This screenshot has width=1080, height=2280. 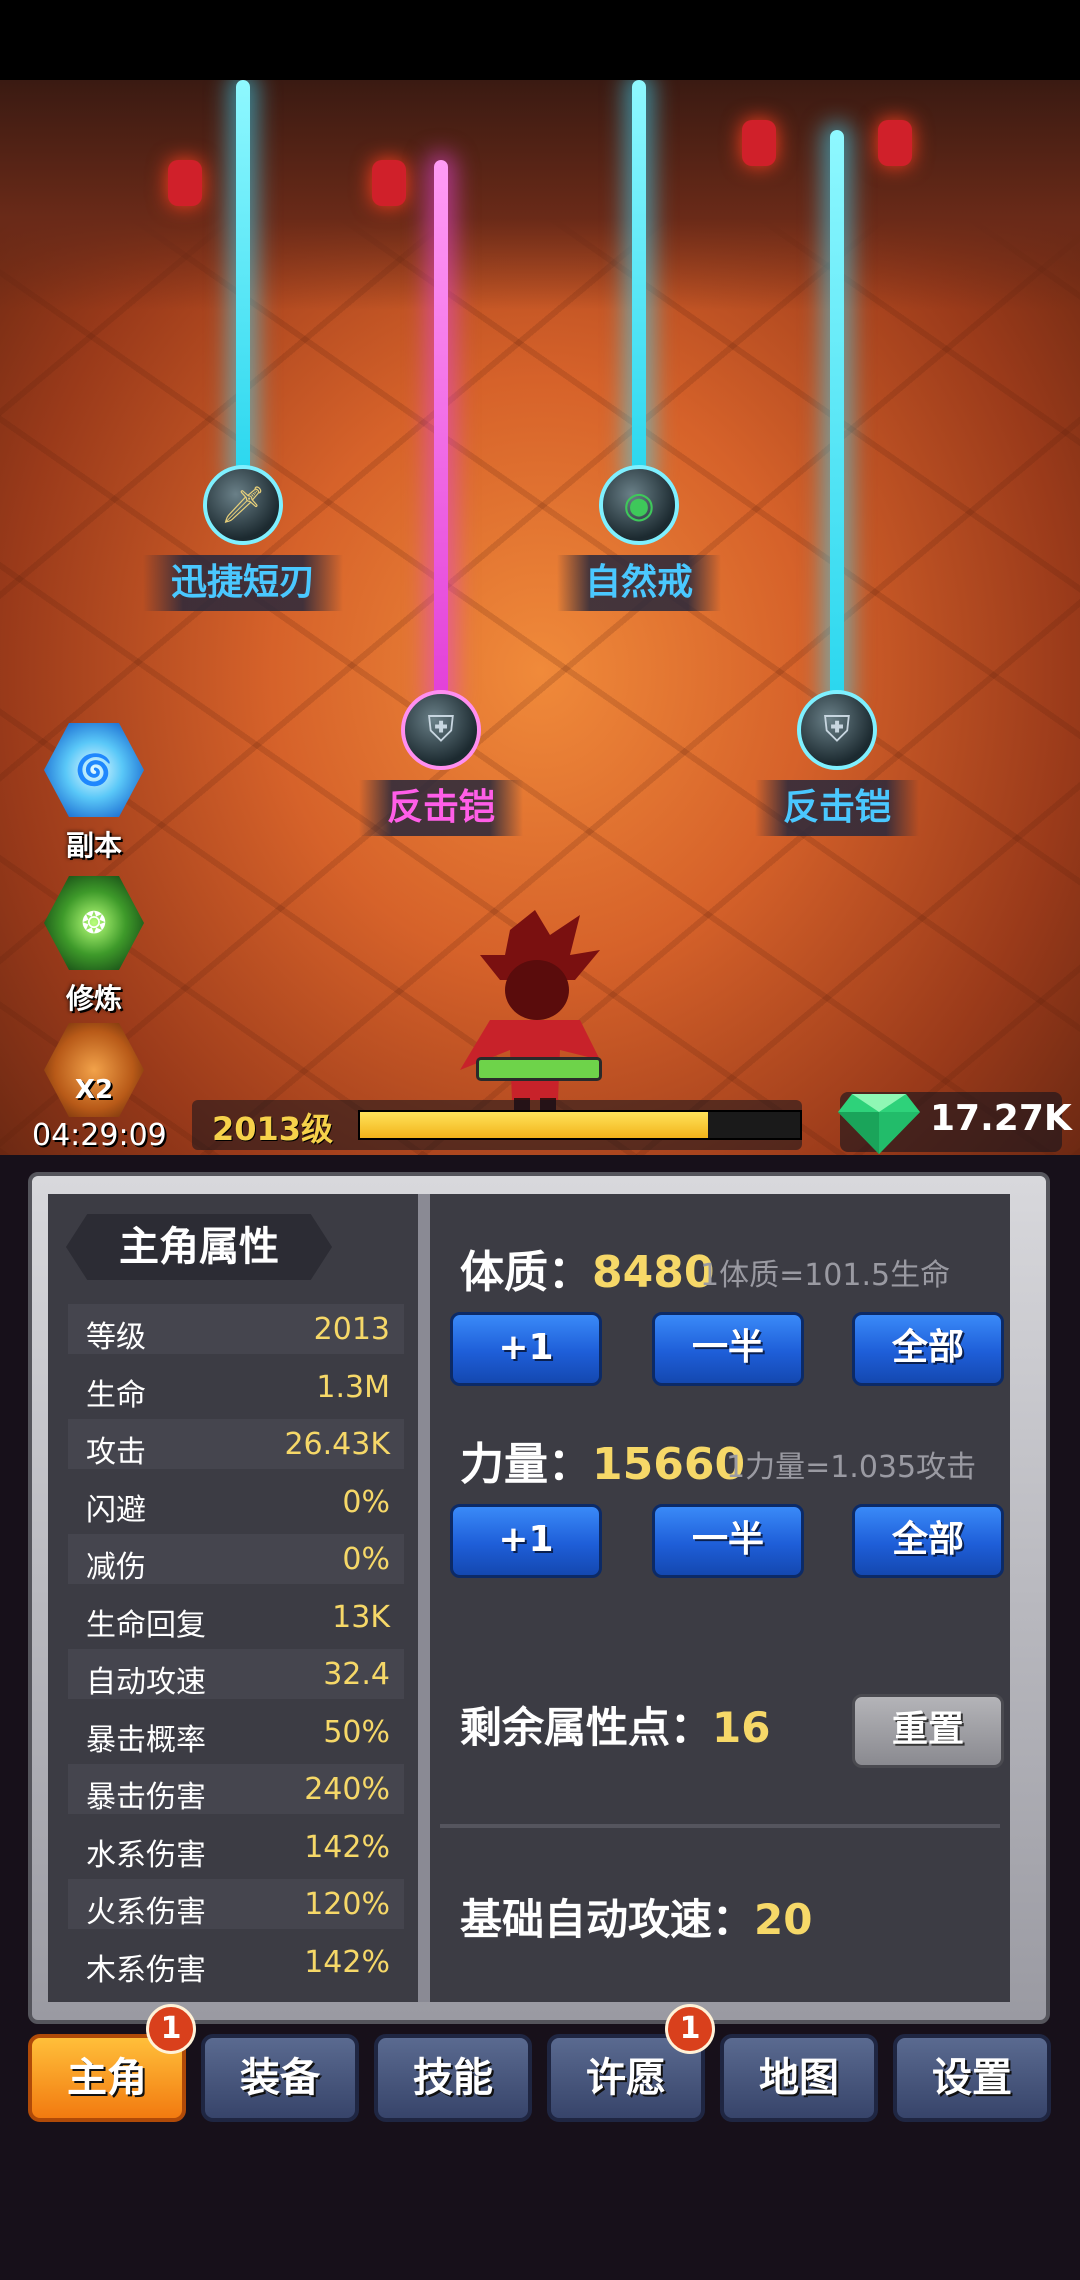 I want to click on stat-name: 闪避, so click(x=116, y=1510).